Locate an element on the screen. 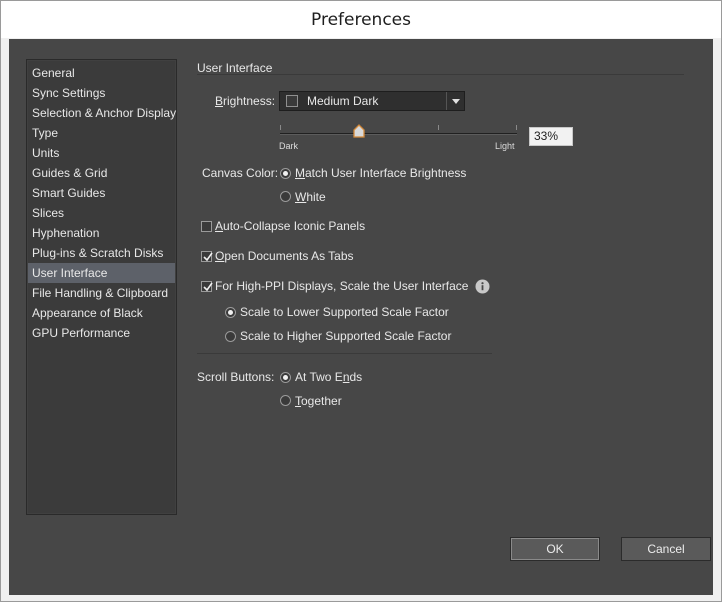 This screenshot has width=722, height=602. brightness-value: Medium Dark is located at coordinates (343, 101).